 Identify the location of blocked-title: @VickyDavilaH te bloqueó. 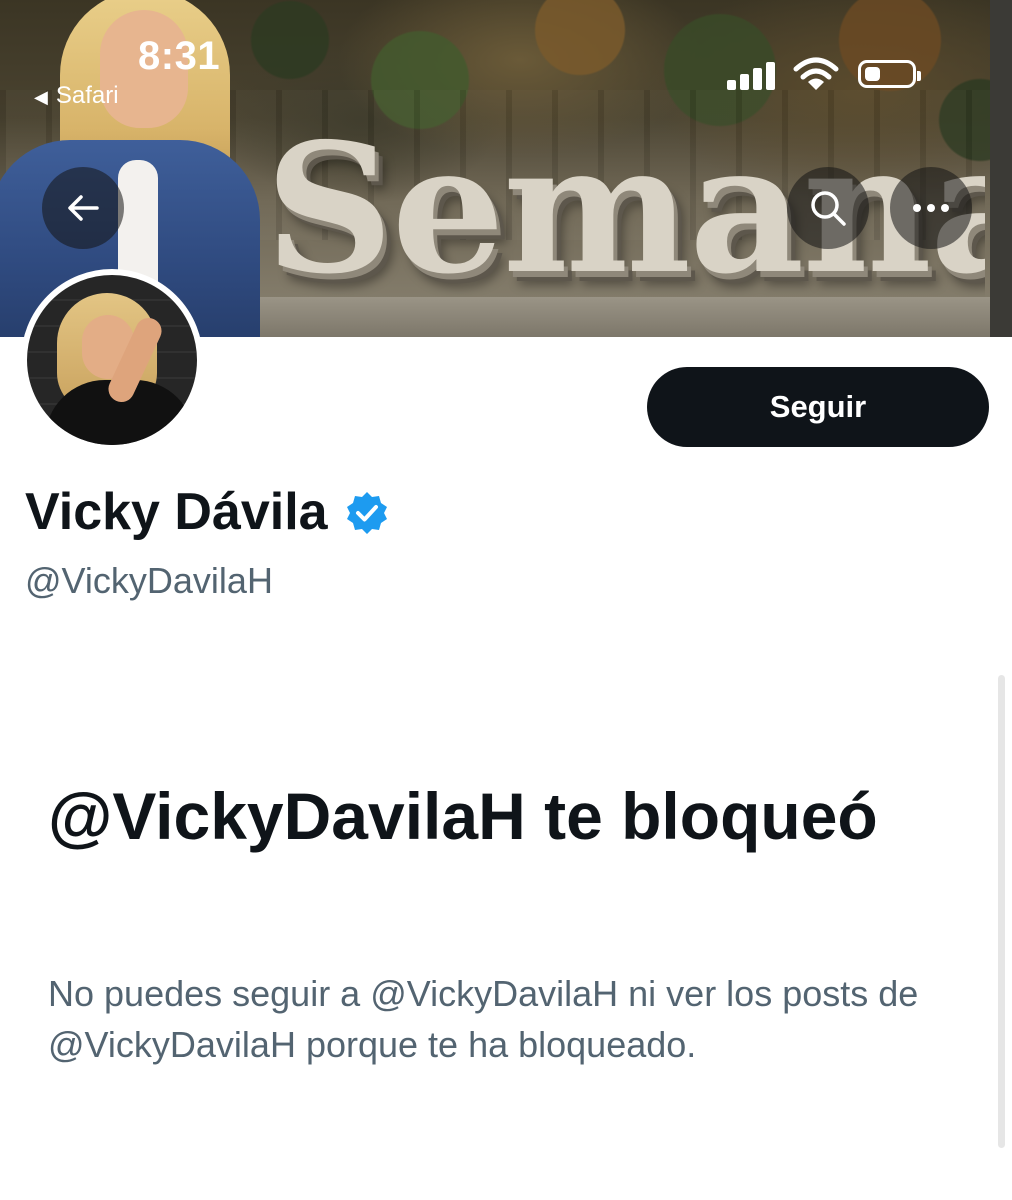
(463, 816).